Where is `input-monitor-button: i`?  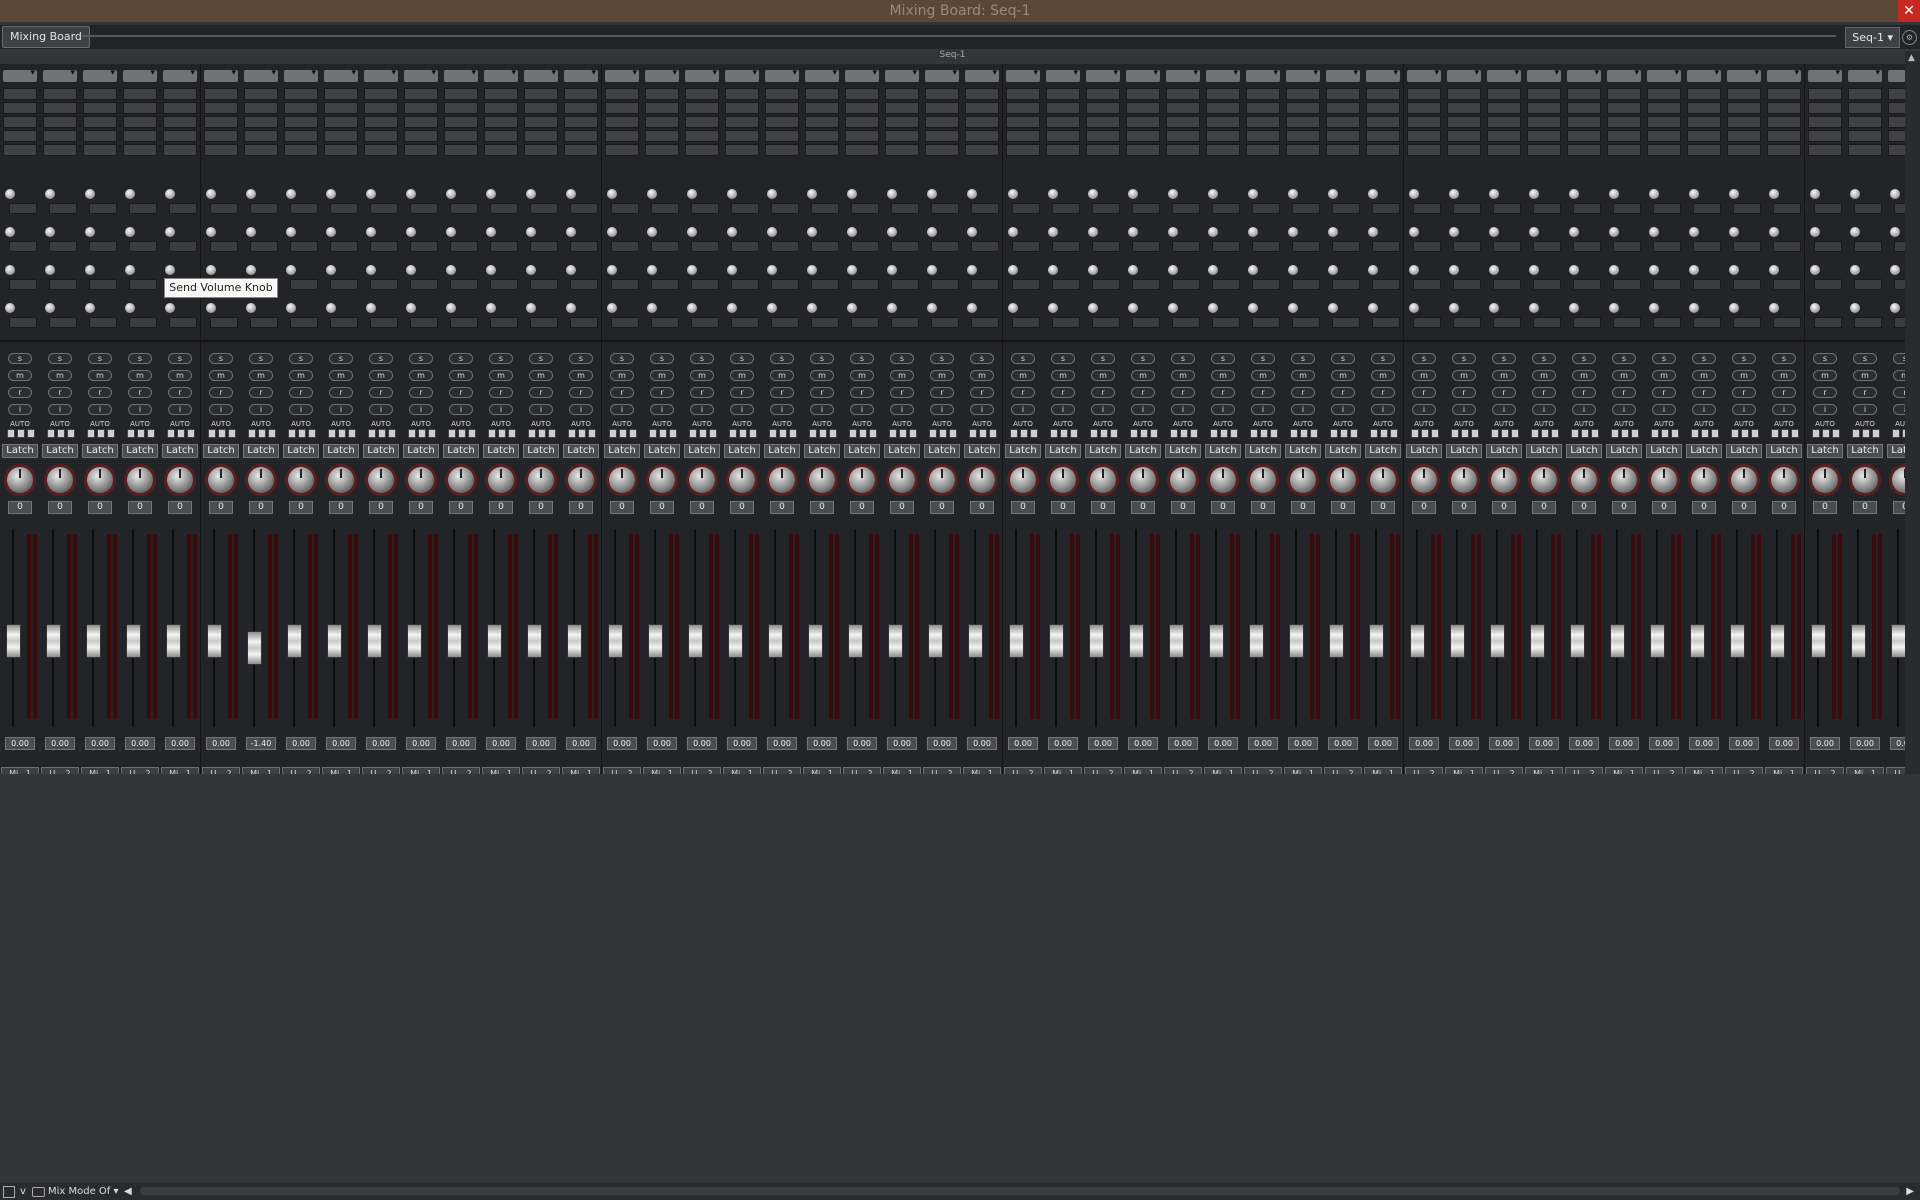 input-monitor-button: i is located at coordinates (1544, 409).